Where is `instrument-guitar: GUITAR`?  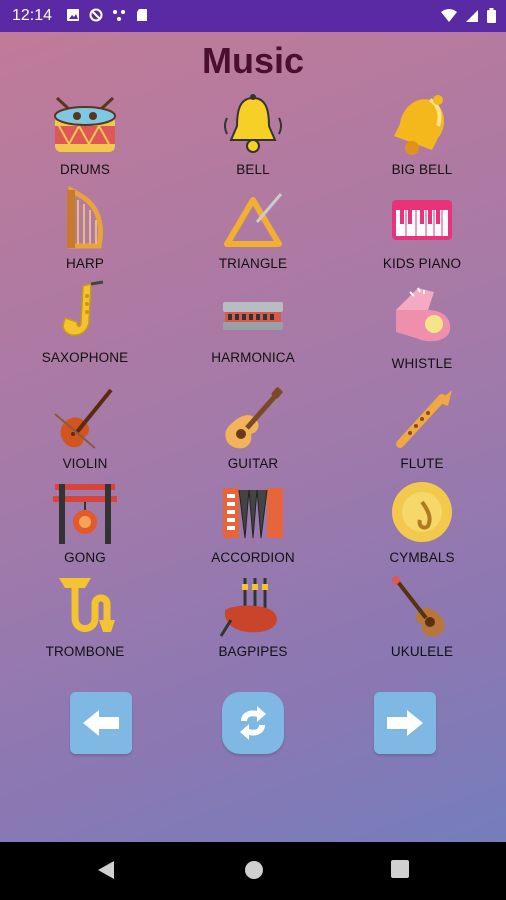 instrument-guitar: GUITAR is located at coordinates (253, 431).